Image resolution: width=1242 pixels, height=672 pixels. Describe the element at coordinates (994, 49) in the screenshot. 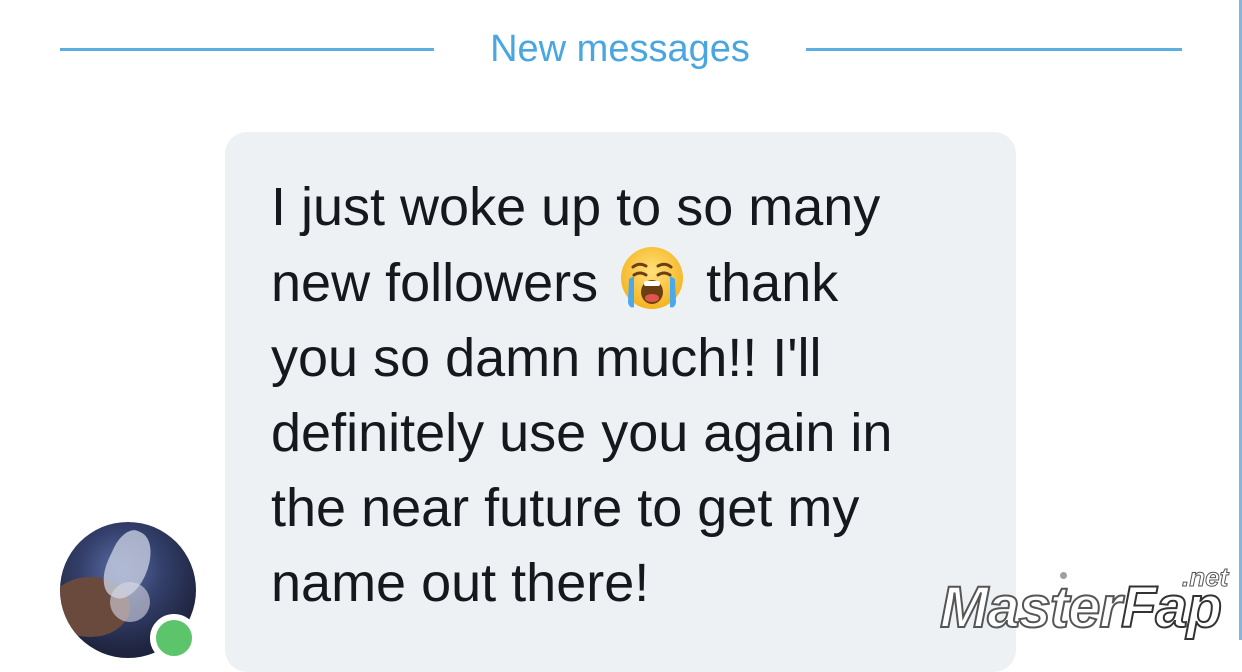

I see `divider-line-right` at that location.